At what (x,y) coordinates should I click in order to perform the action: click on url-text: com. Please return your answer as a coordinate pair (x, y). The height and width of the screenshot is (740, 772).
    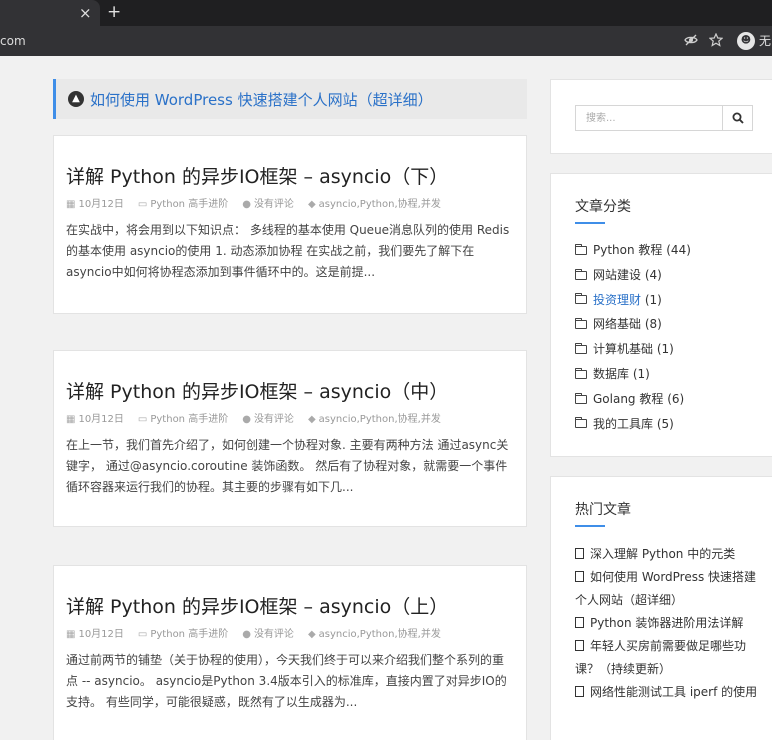
    Looking at the image, I should click on (13, 41).